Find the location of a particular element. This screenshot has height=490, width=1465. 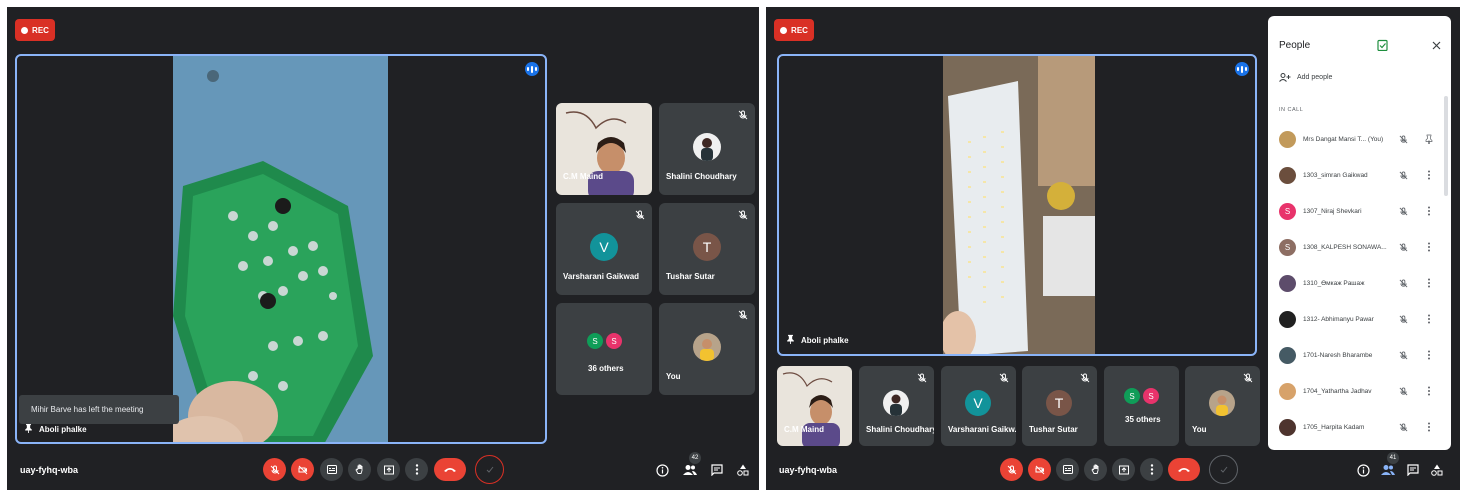

captions-icon is located at coordinates (1067, 469).